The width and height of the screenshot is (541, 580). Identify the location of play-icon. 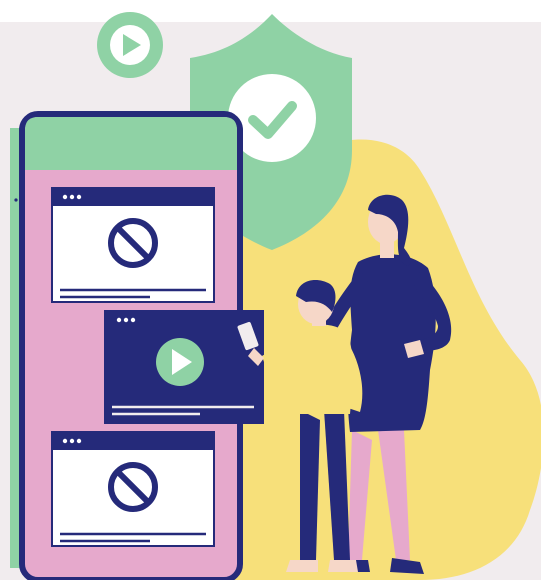
(180, 362).